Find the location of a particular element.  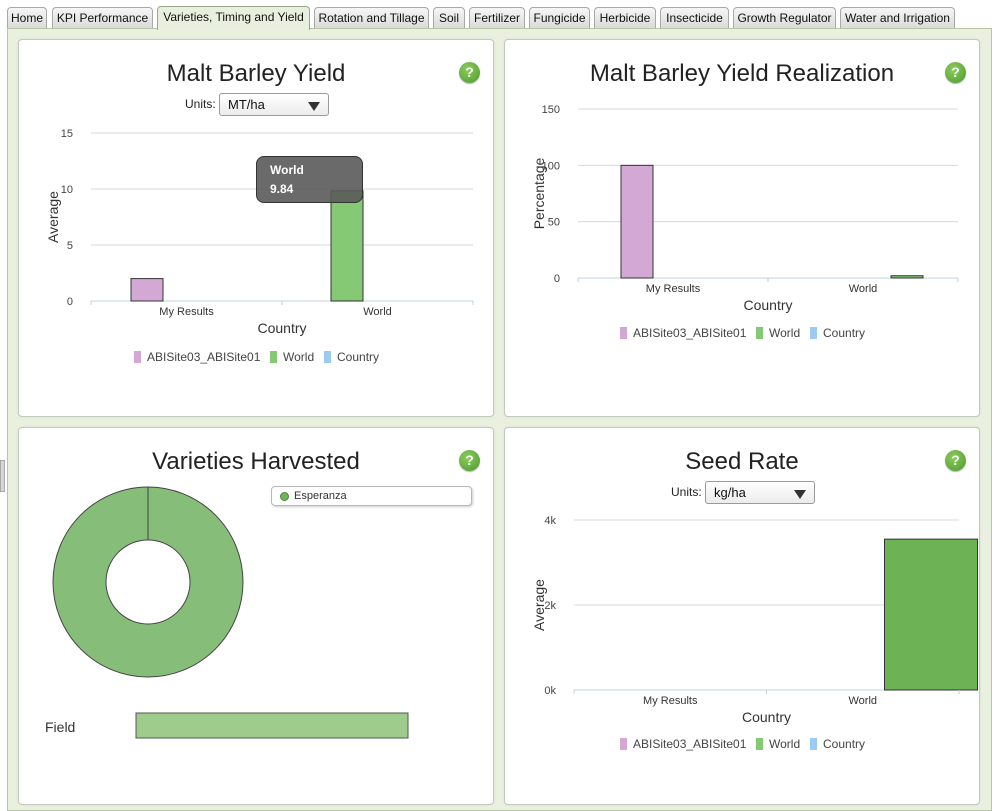

legend-swatch-esperanza is located at coordinates (284, 496).